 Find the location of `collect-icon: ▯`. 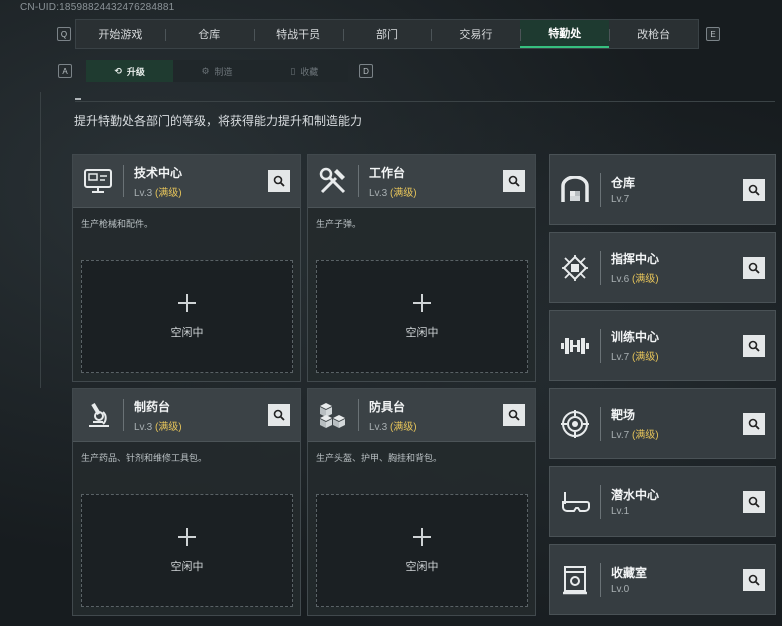

collect-icon: ▯ is located at coordinates (293, 70).